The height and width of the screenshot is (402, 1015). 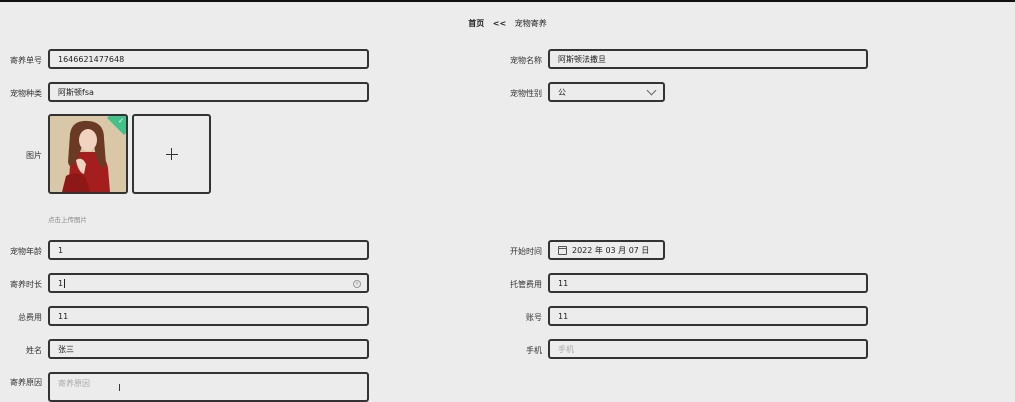 What do you see at coordinates (208, 349) in the screenshot?
I see `name-input: 张三` at bounding box center [208, 349].